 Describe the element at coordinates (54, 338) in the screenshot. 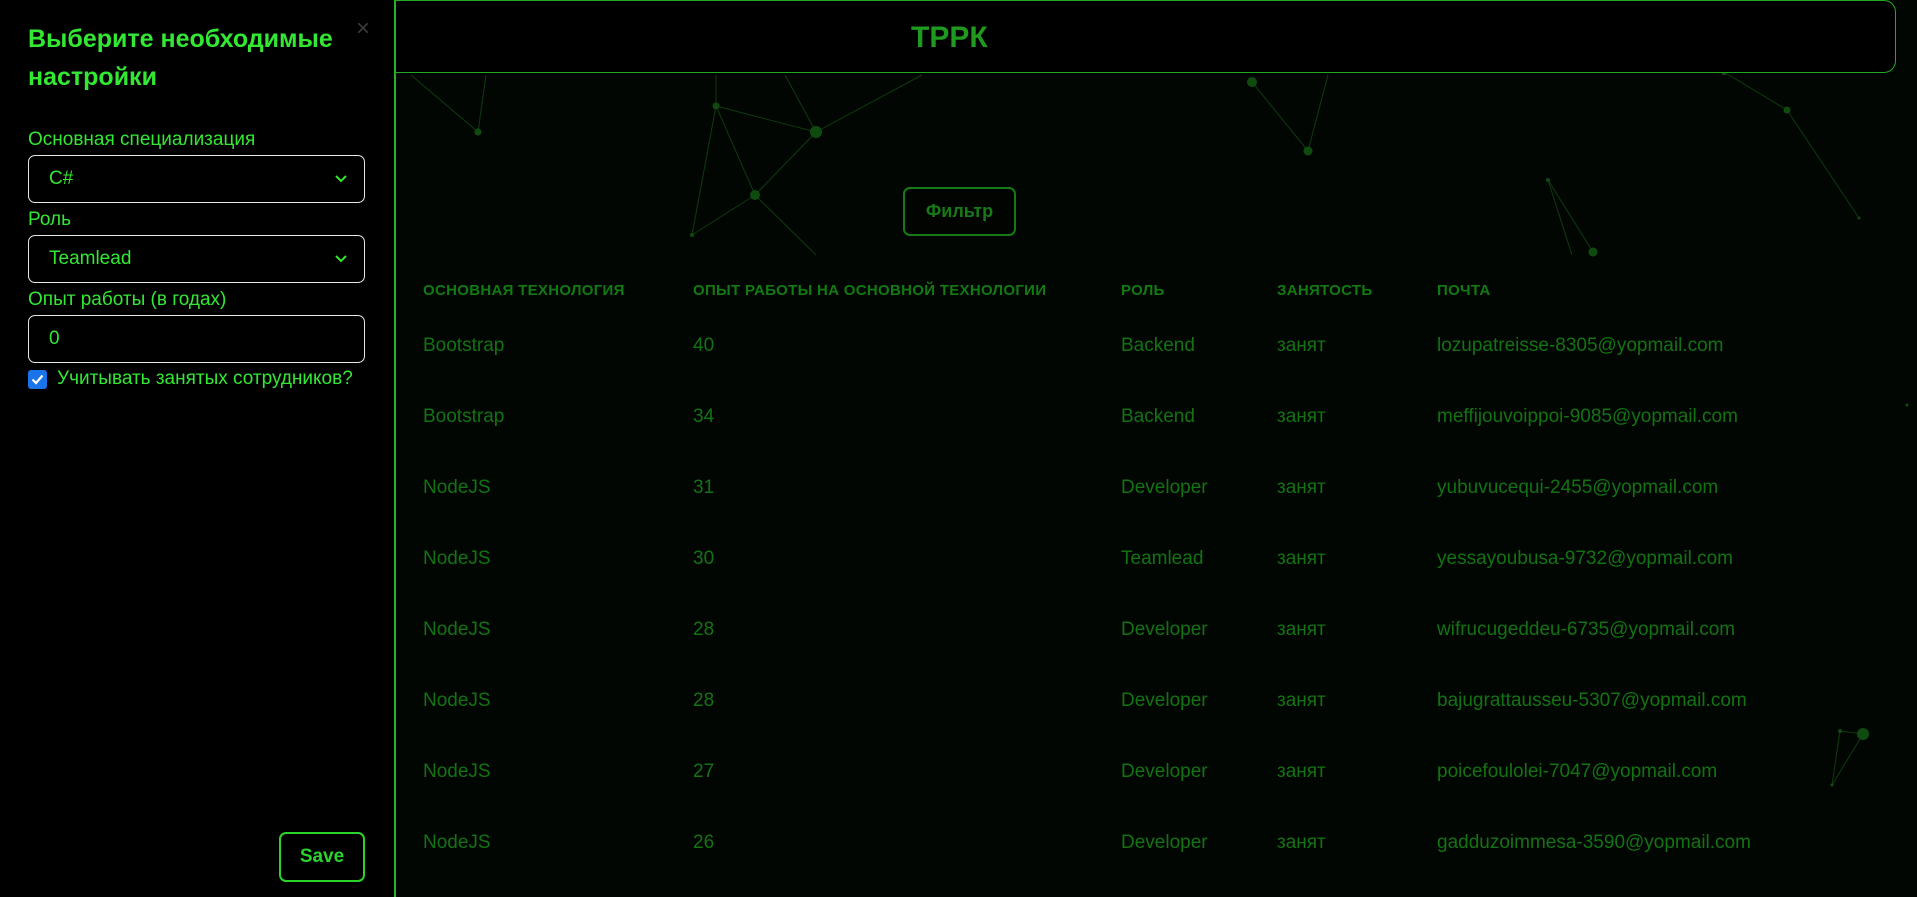

I see `experience-value: 0` at that location.